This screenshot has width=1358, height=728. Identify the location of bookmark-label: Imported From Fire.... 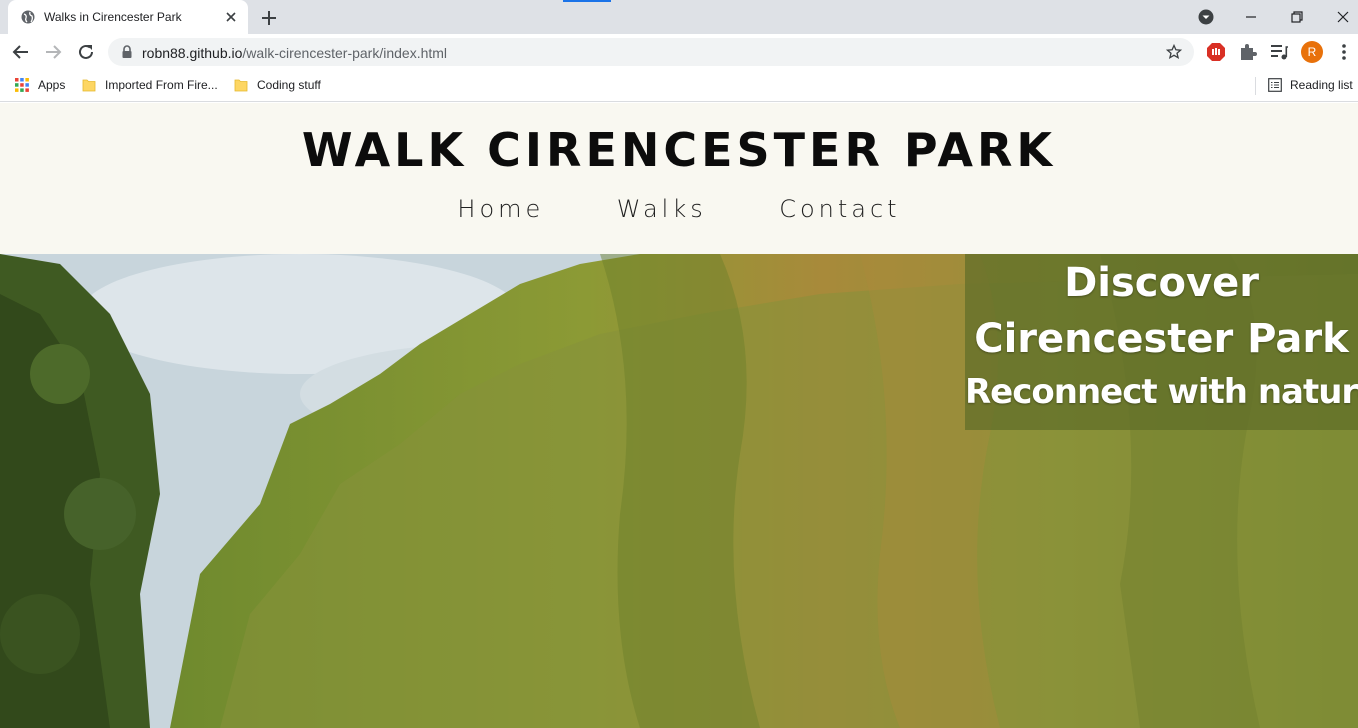
(161, 85).